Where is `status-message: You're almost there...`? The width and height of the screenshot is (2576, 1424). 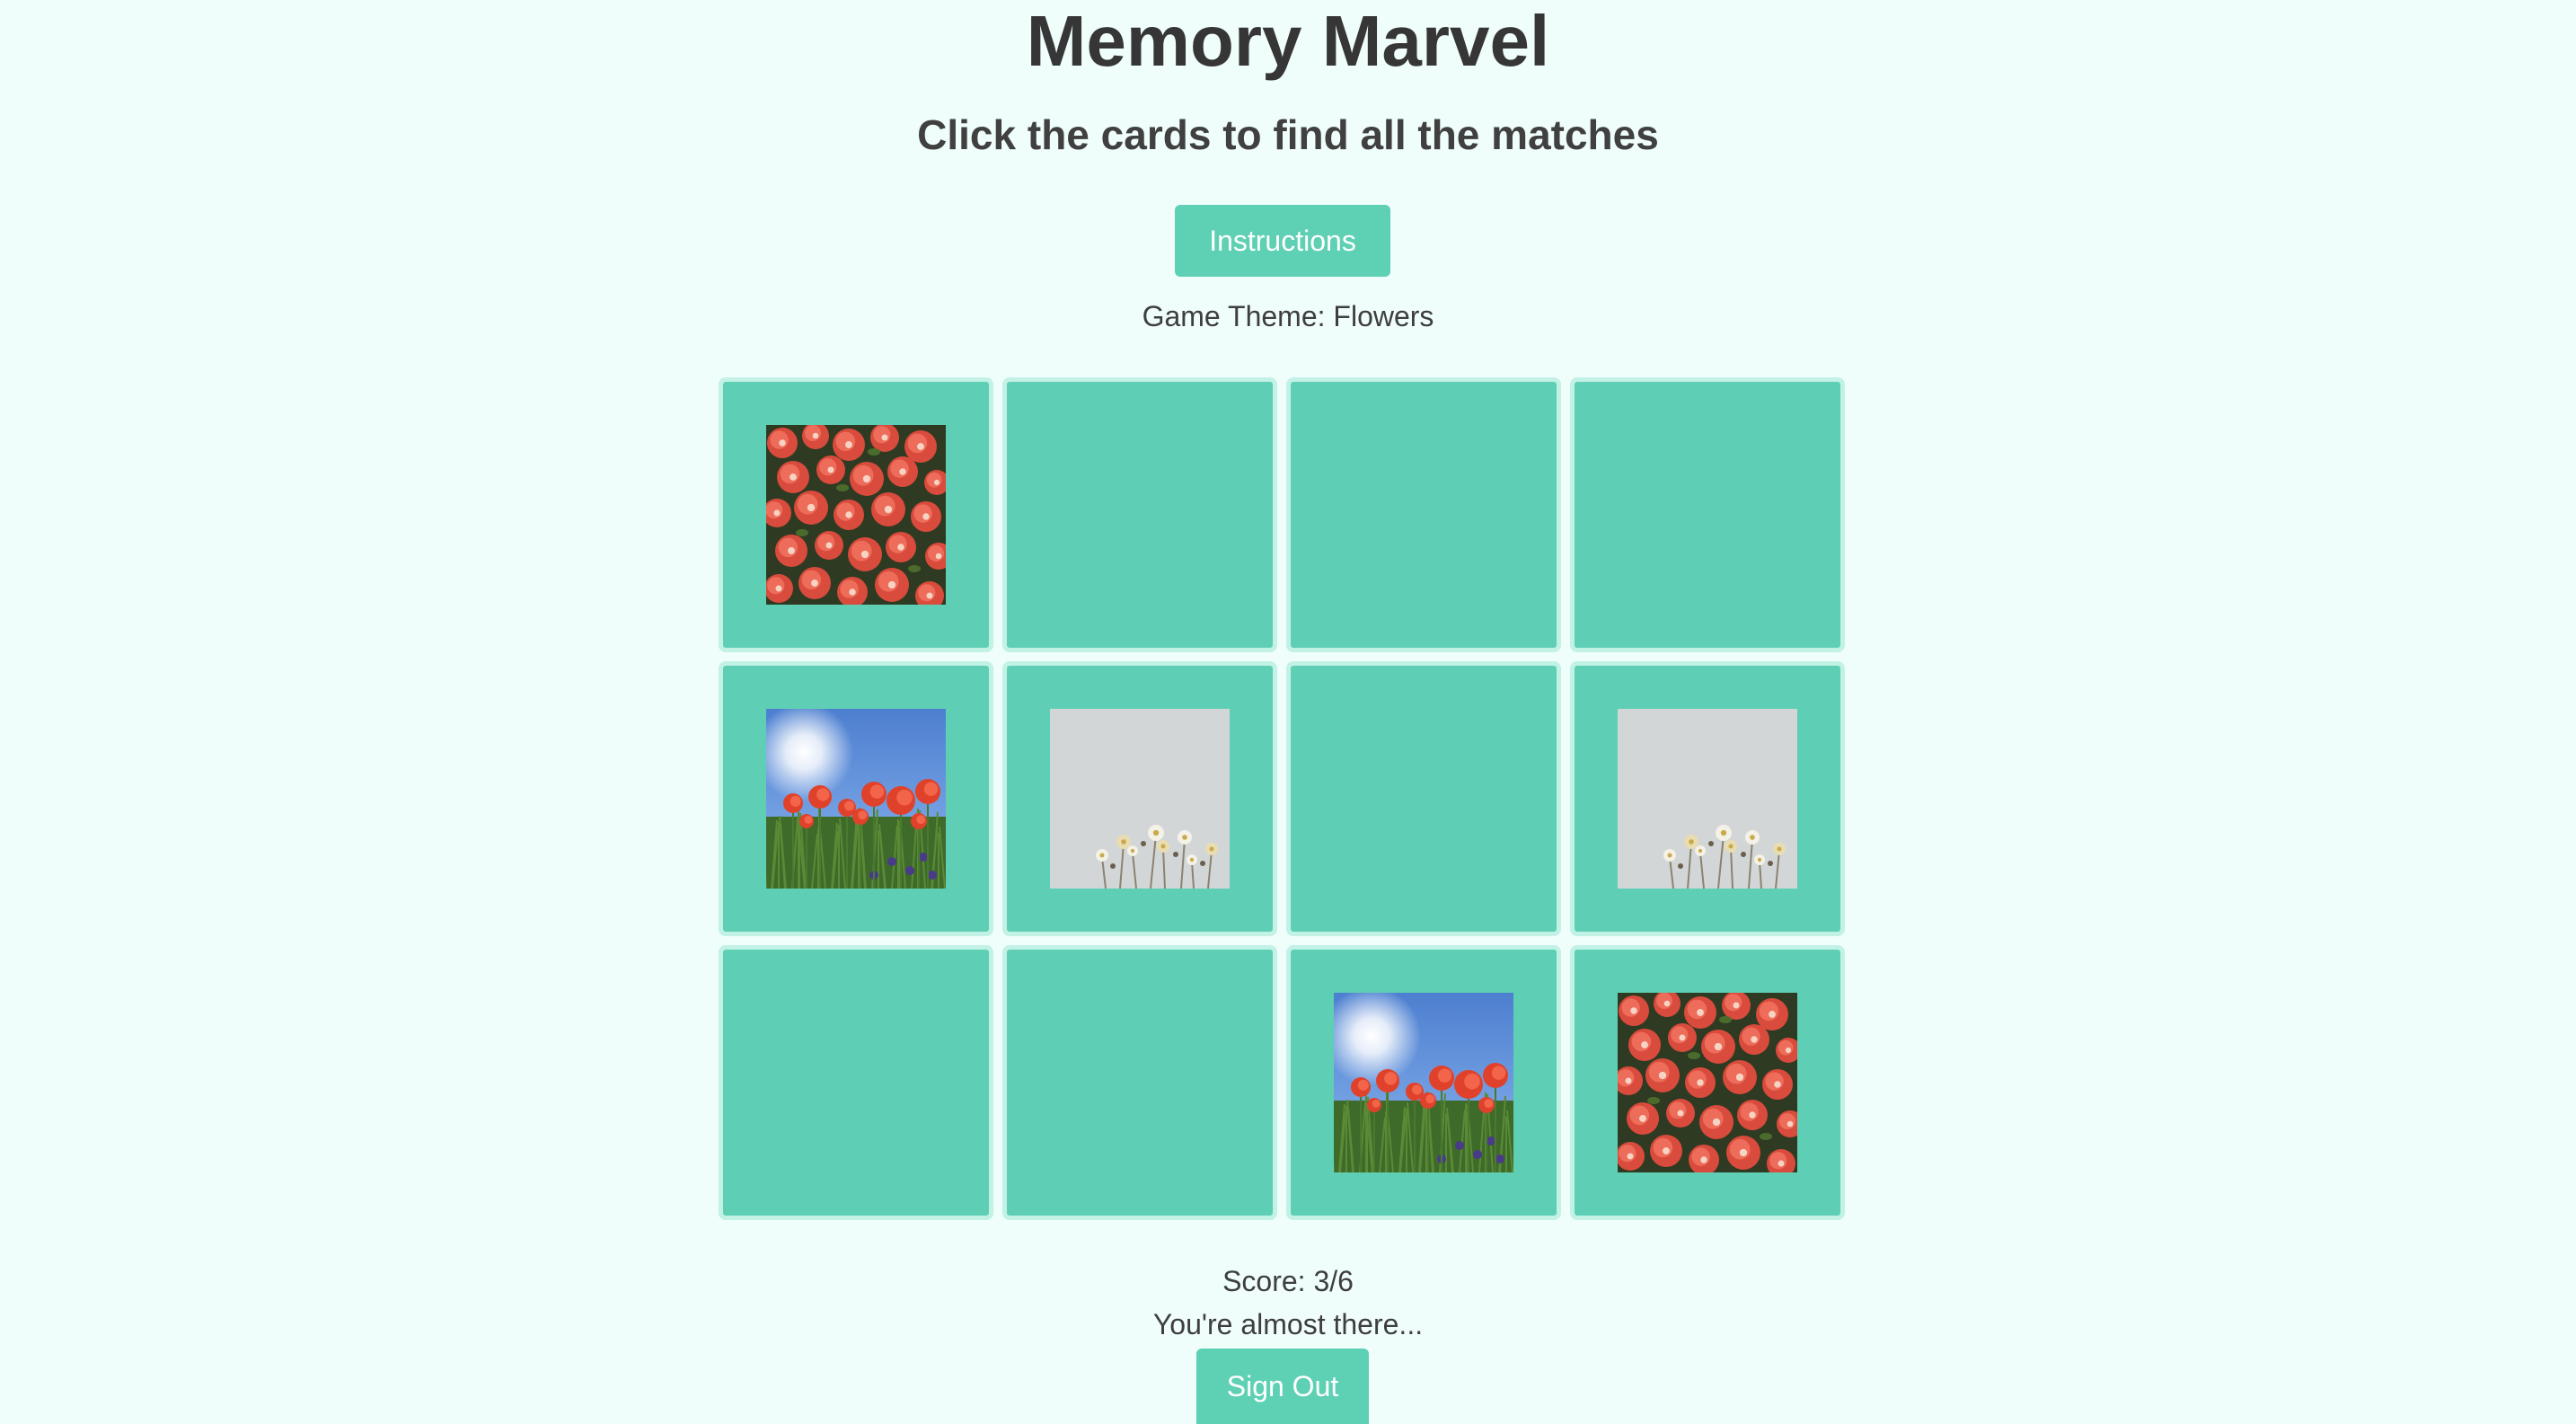
status-message: You're almost there... is located at coordinates (1288, 1324).